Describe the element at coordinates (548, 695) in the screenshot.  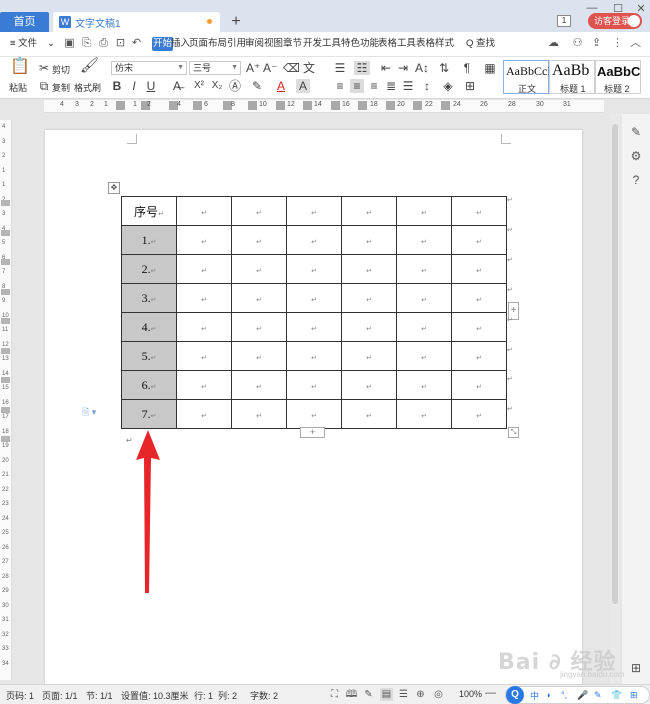
I see `ime-halfwidth-icon: ◗` at that location.